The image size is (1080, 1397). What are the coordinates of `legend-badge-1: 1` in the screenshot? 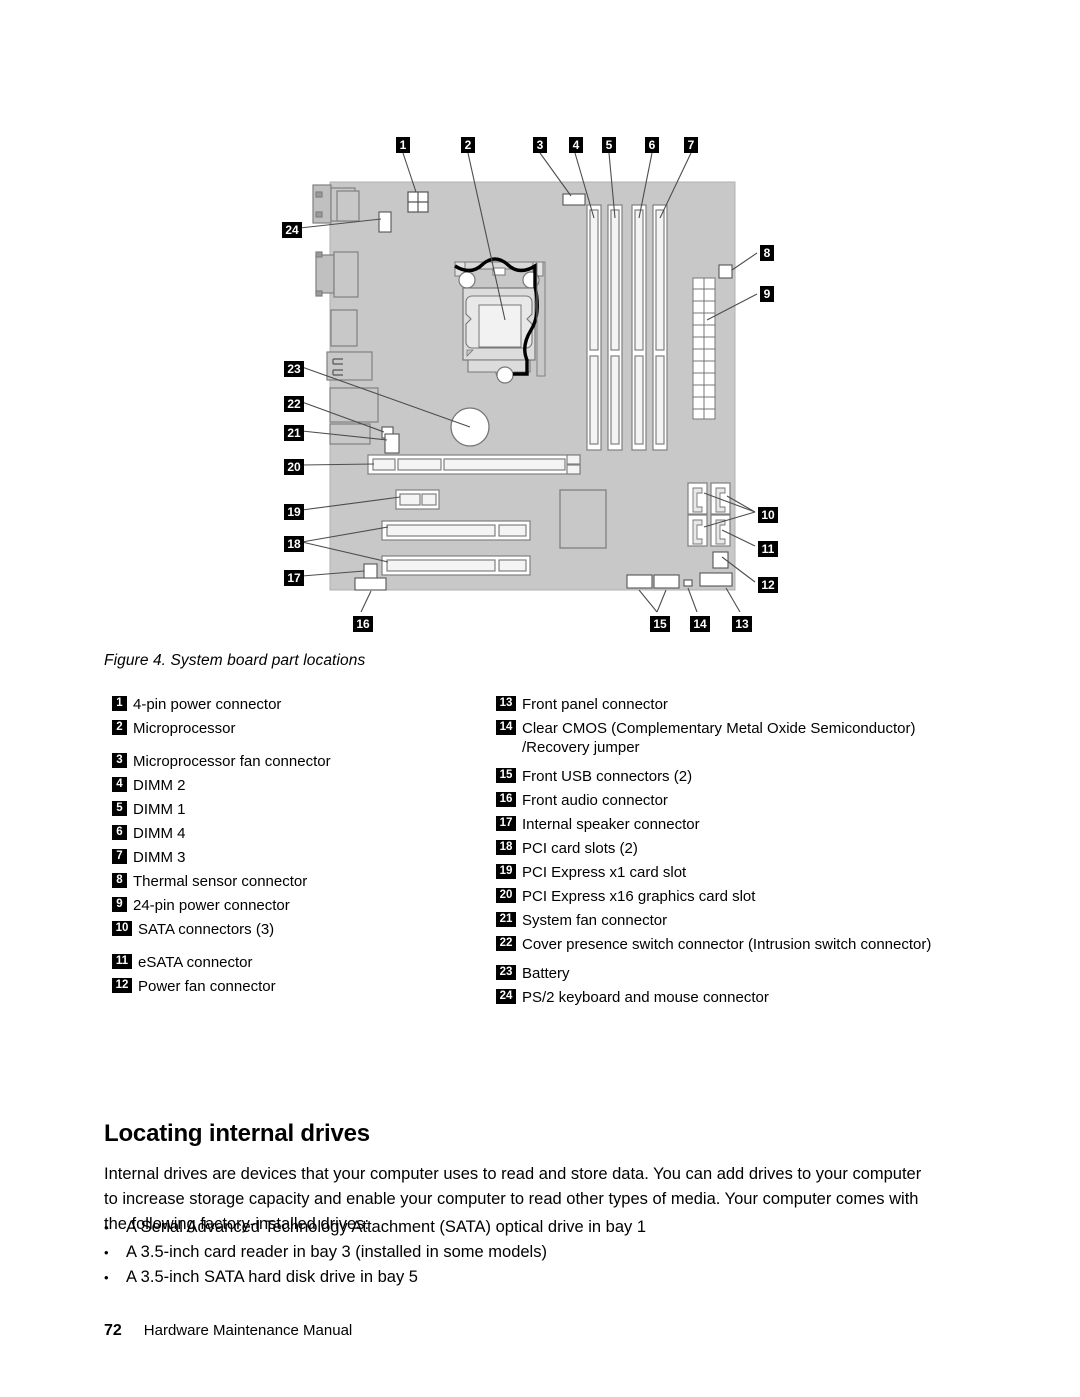 It's located at (119, 703).